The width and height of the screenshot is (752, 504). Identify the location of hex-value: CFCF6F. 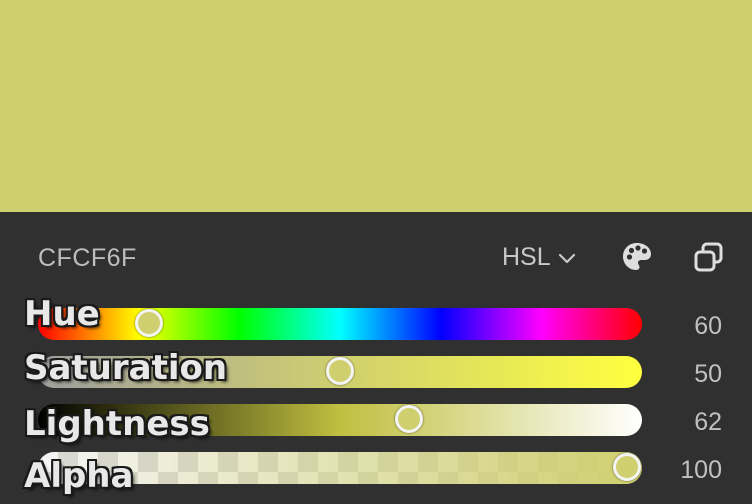
(87, 258).